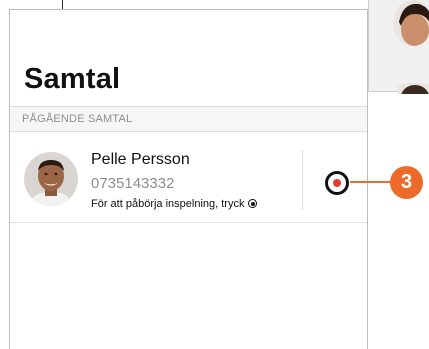 The image size is (429, 349). Describe the element at coordinates (62, 4) in the screenshot. I see `connector-line` at that location.